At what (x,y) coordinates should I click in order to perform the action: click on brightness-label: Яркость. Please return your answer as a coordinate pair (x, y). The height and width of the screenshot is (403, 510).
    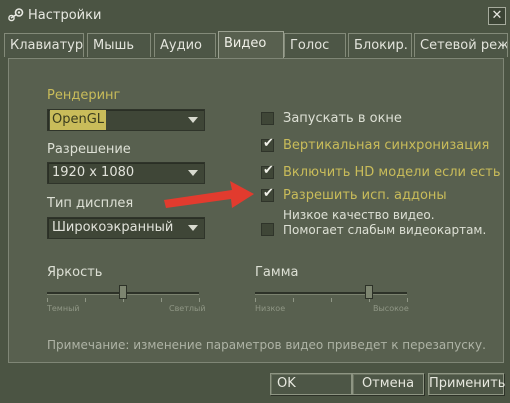
    Looking at the image, I should click on (75, 272).